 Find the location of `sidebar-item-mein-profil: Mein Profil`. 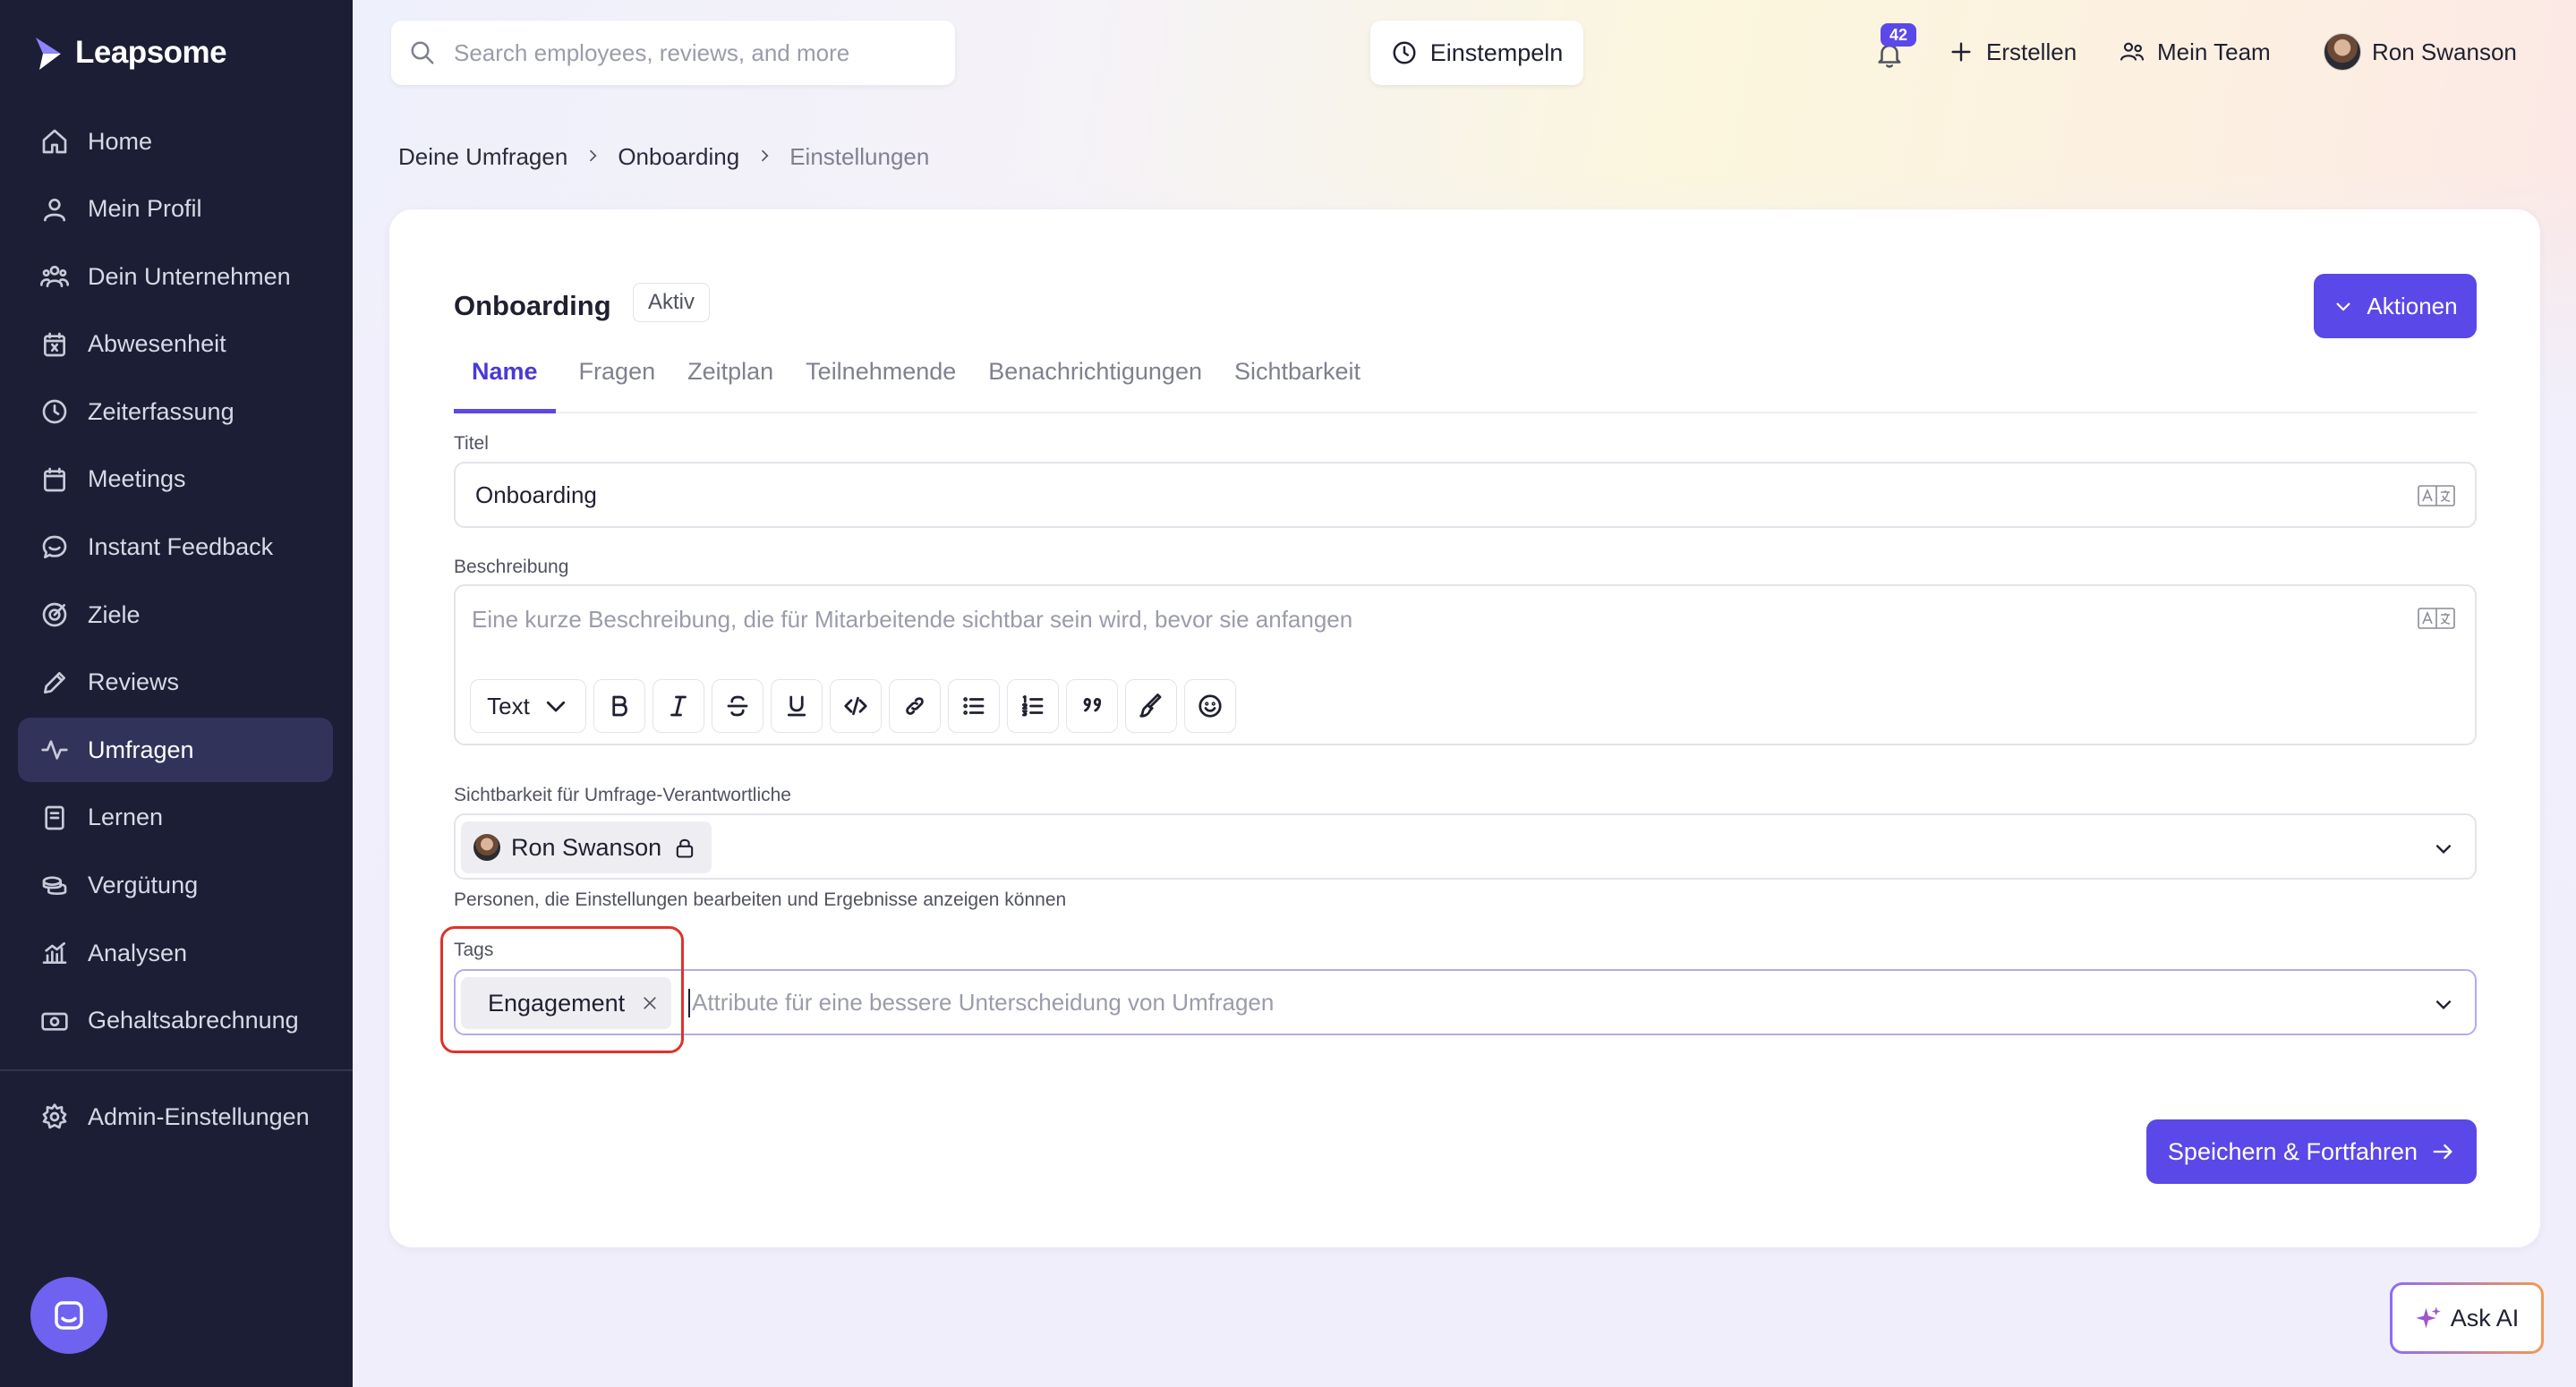

sidebar-item-mein-profil: Mein Profil is located at coordinates (175, 210).